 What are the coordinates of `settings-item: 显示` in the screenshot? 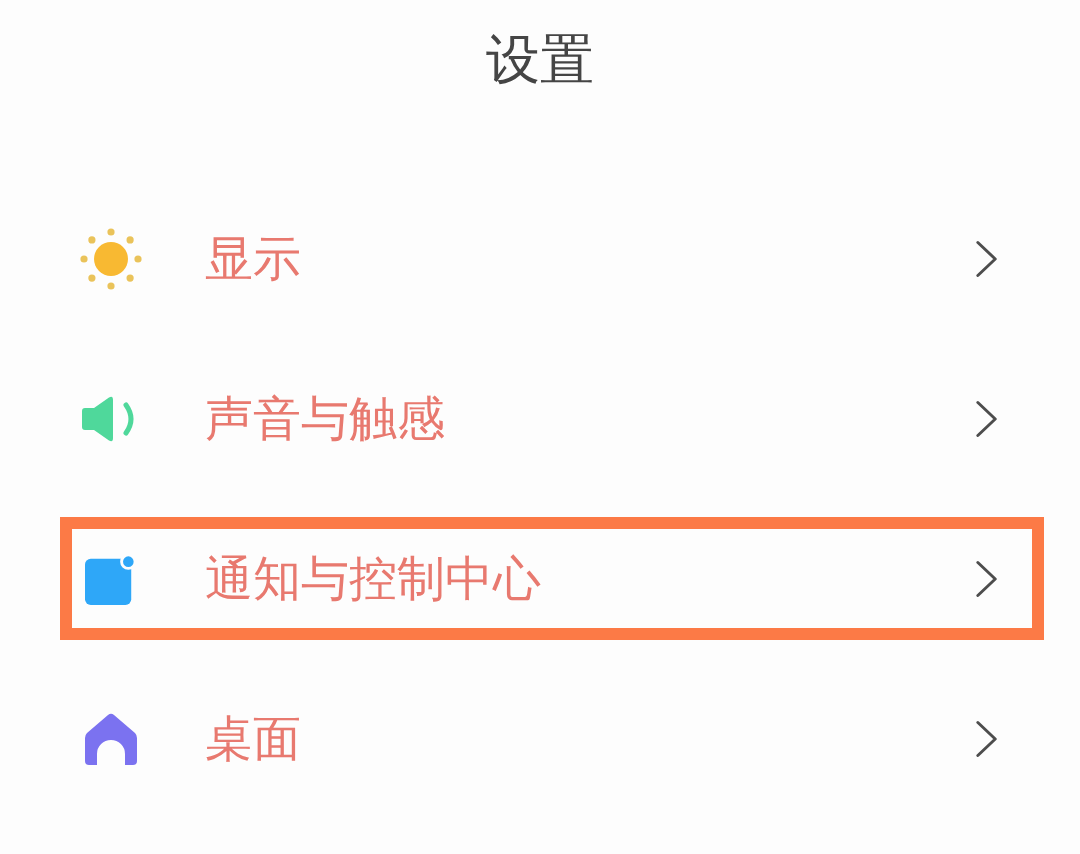 It's located at (552, 258).